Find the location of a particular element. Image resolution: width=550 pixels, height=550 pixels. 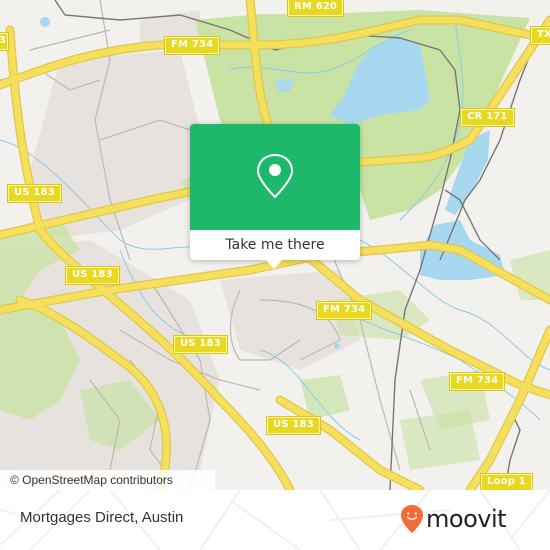

place-name: Mortgages Direct, Austin is located at coordinates (102, 517).